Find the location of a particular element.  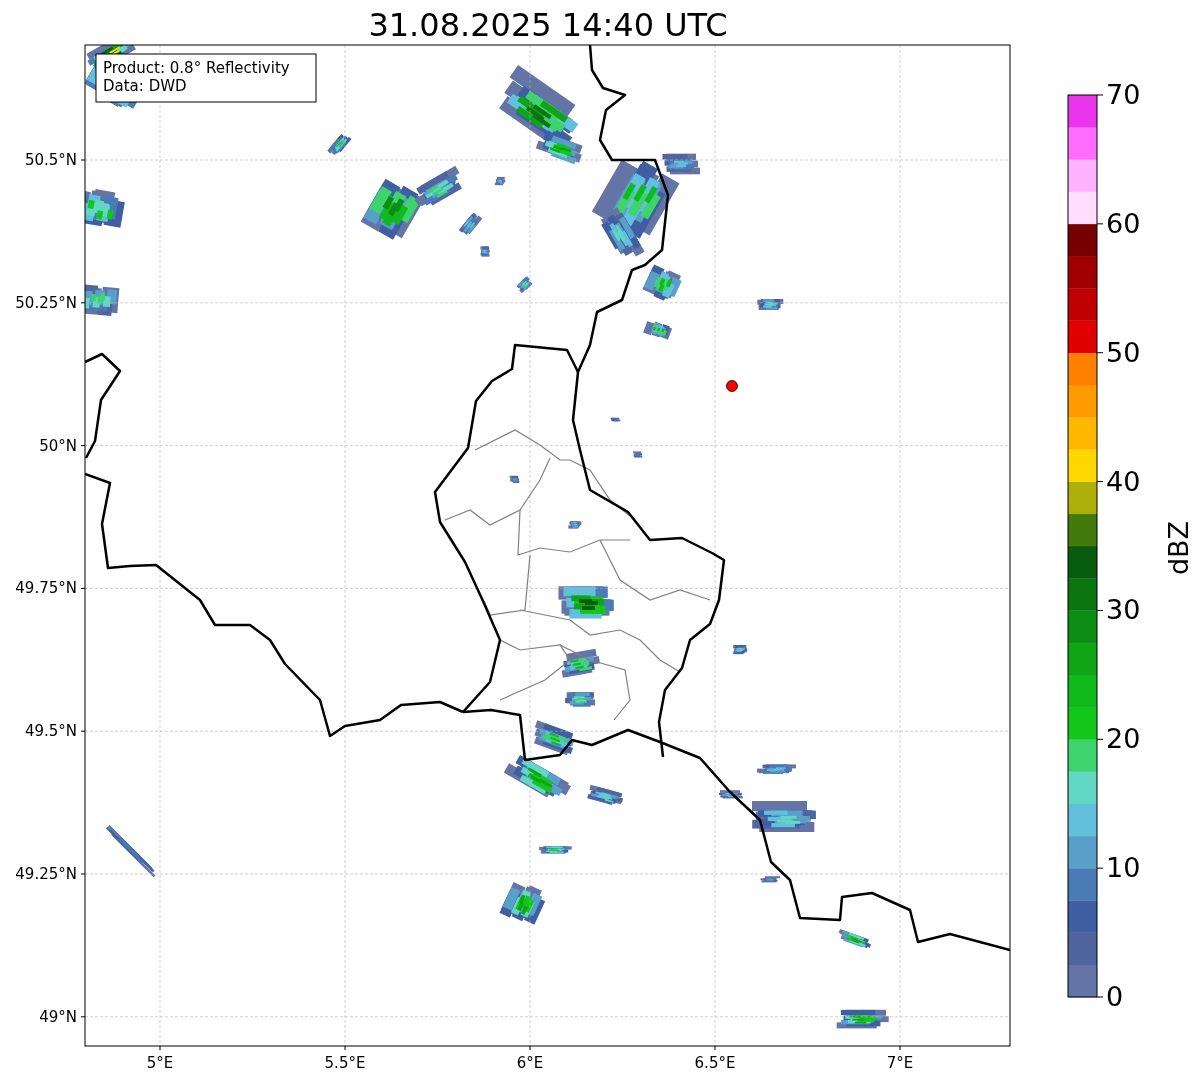

colorbar-tick-label: 50 is located at coordinates (1123, 352).